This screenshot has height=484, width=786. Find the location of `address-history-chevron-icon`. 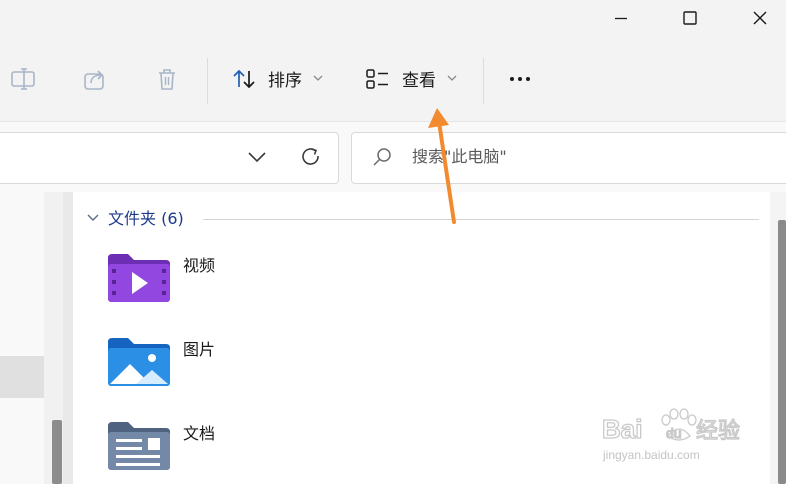

address-history-chevron-icon is located at coordinates (257, 157).